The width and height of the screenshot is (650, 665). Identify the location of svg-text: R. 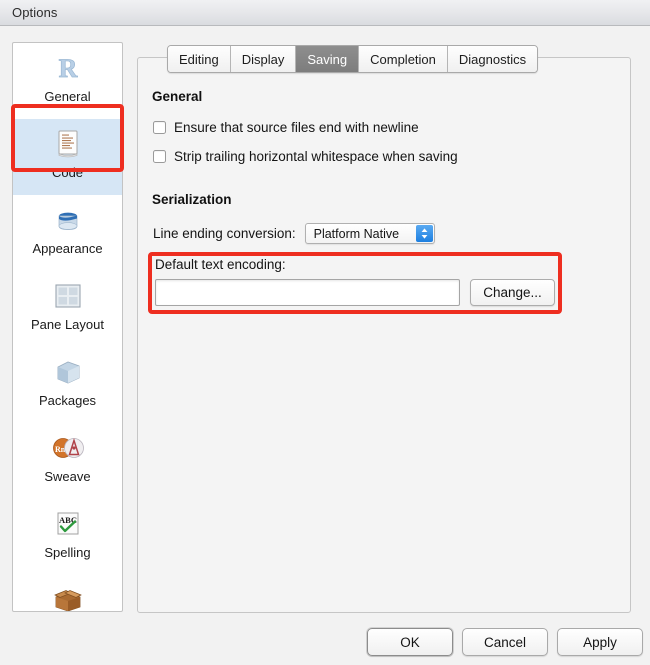
(67, 68).